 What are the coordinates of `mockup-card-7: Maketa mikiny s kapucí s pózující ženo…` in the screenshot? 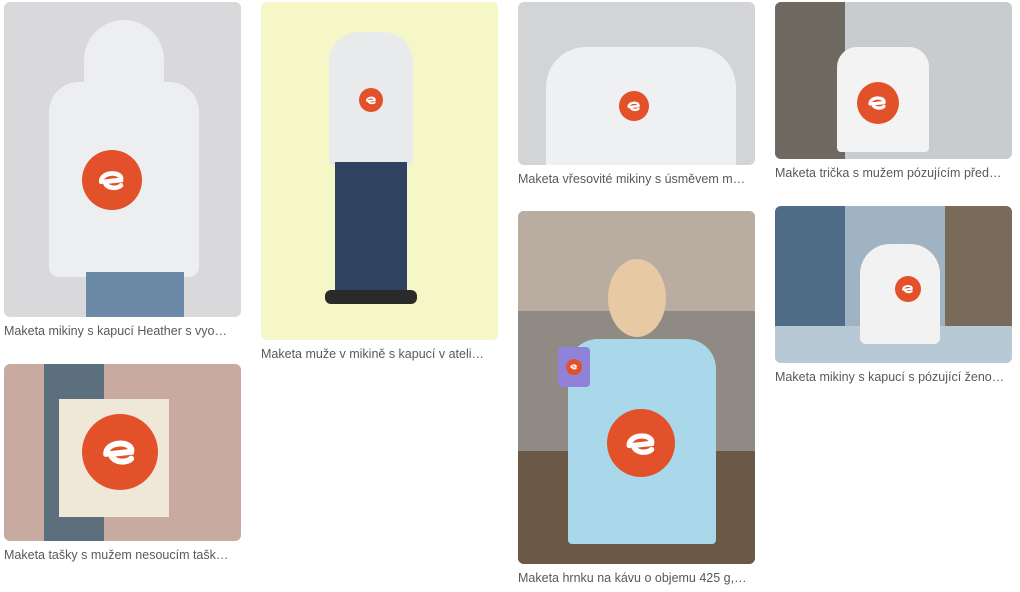 It's located at (893, 295).